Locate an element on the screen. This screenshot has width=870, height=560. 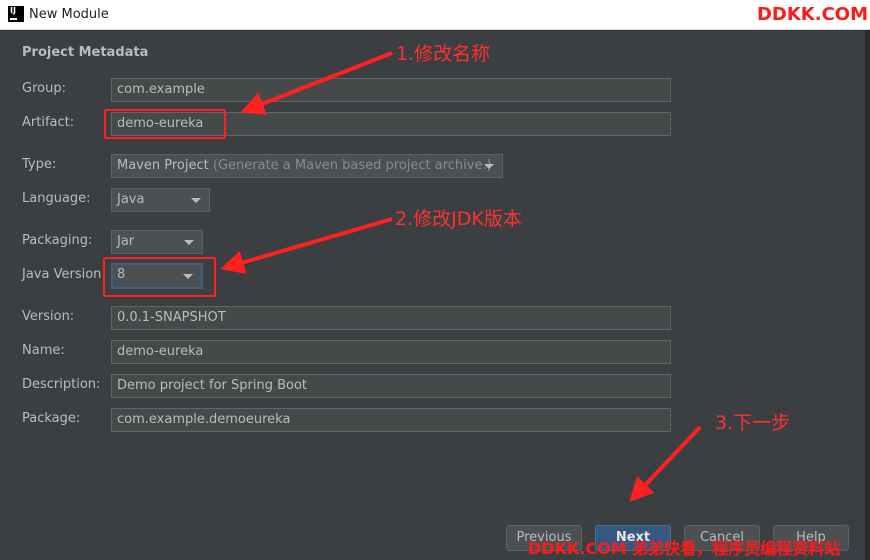
title-bar: IJ New Module DDKK.COM is located at coordinates (435, 15).